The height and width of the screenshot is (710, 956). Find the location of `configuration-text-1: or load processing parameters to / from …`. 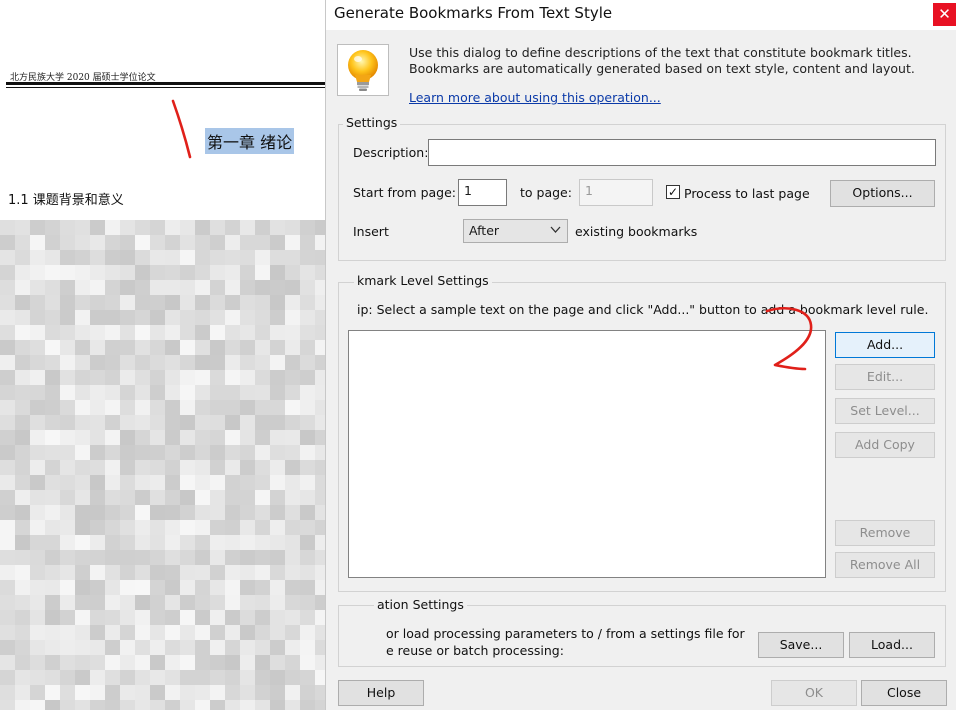

configuration-text-1: or load processing parameters to / from … is located at coordinates (565, 633).